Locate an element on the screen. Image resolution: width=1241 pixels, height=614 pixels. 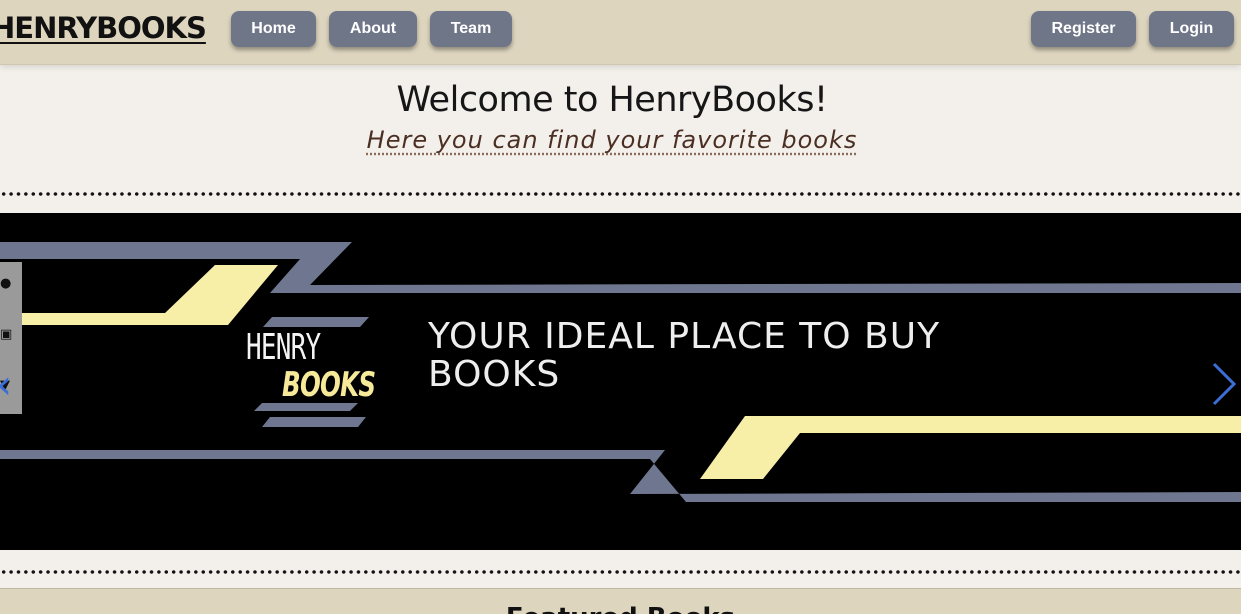
team-button: Team is located at coordinates (471, 29).